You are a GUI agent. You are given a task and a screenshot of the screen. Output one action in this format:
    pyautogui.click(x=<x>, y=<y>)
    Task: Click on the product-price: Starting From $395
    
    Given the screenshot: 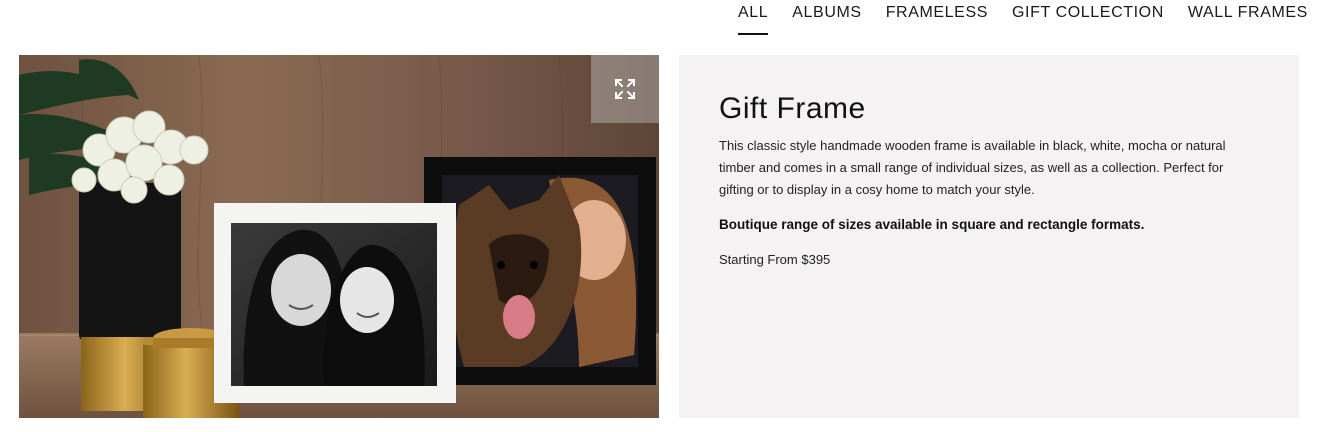 What is the action you would take?
    pyautogui.click(x=775, y=259)
    